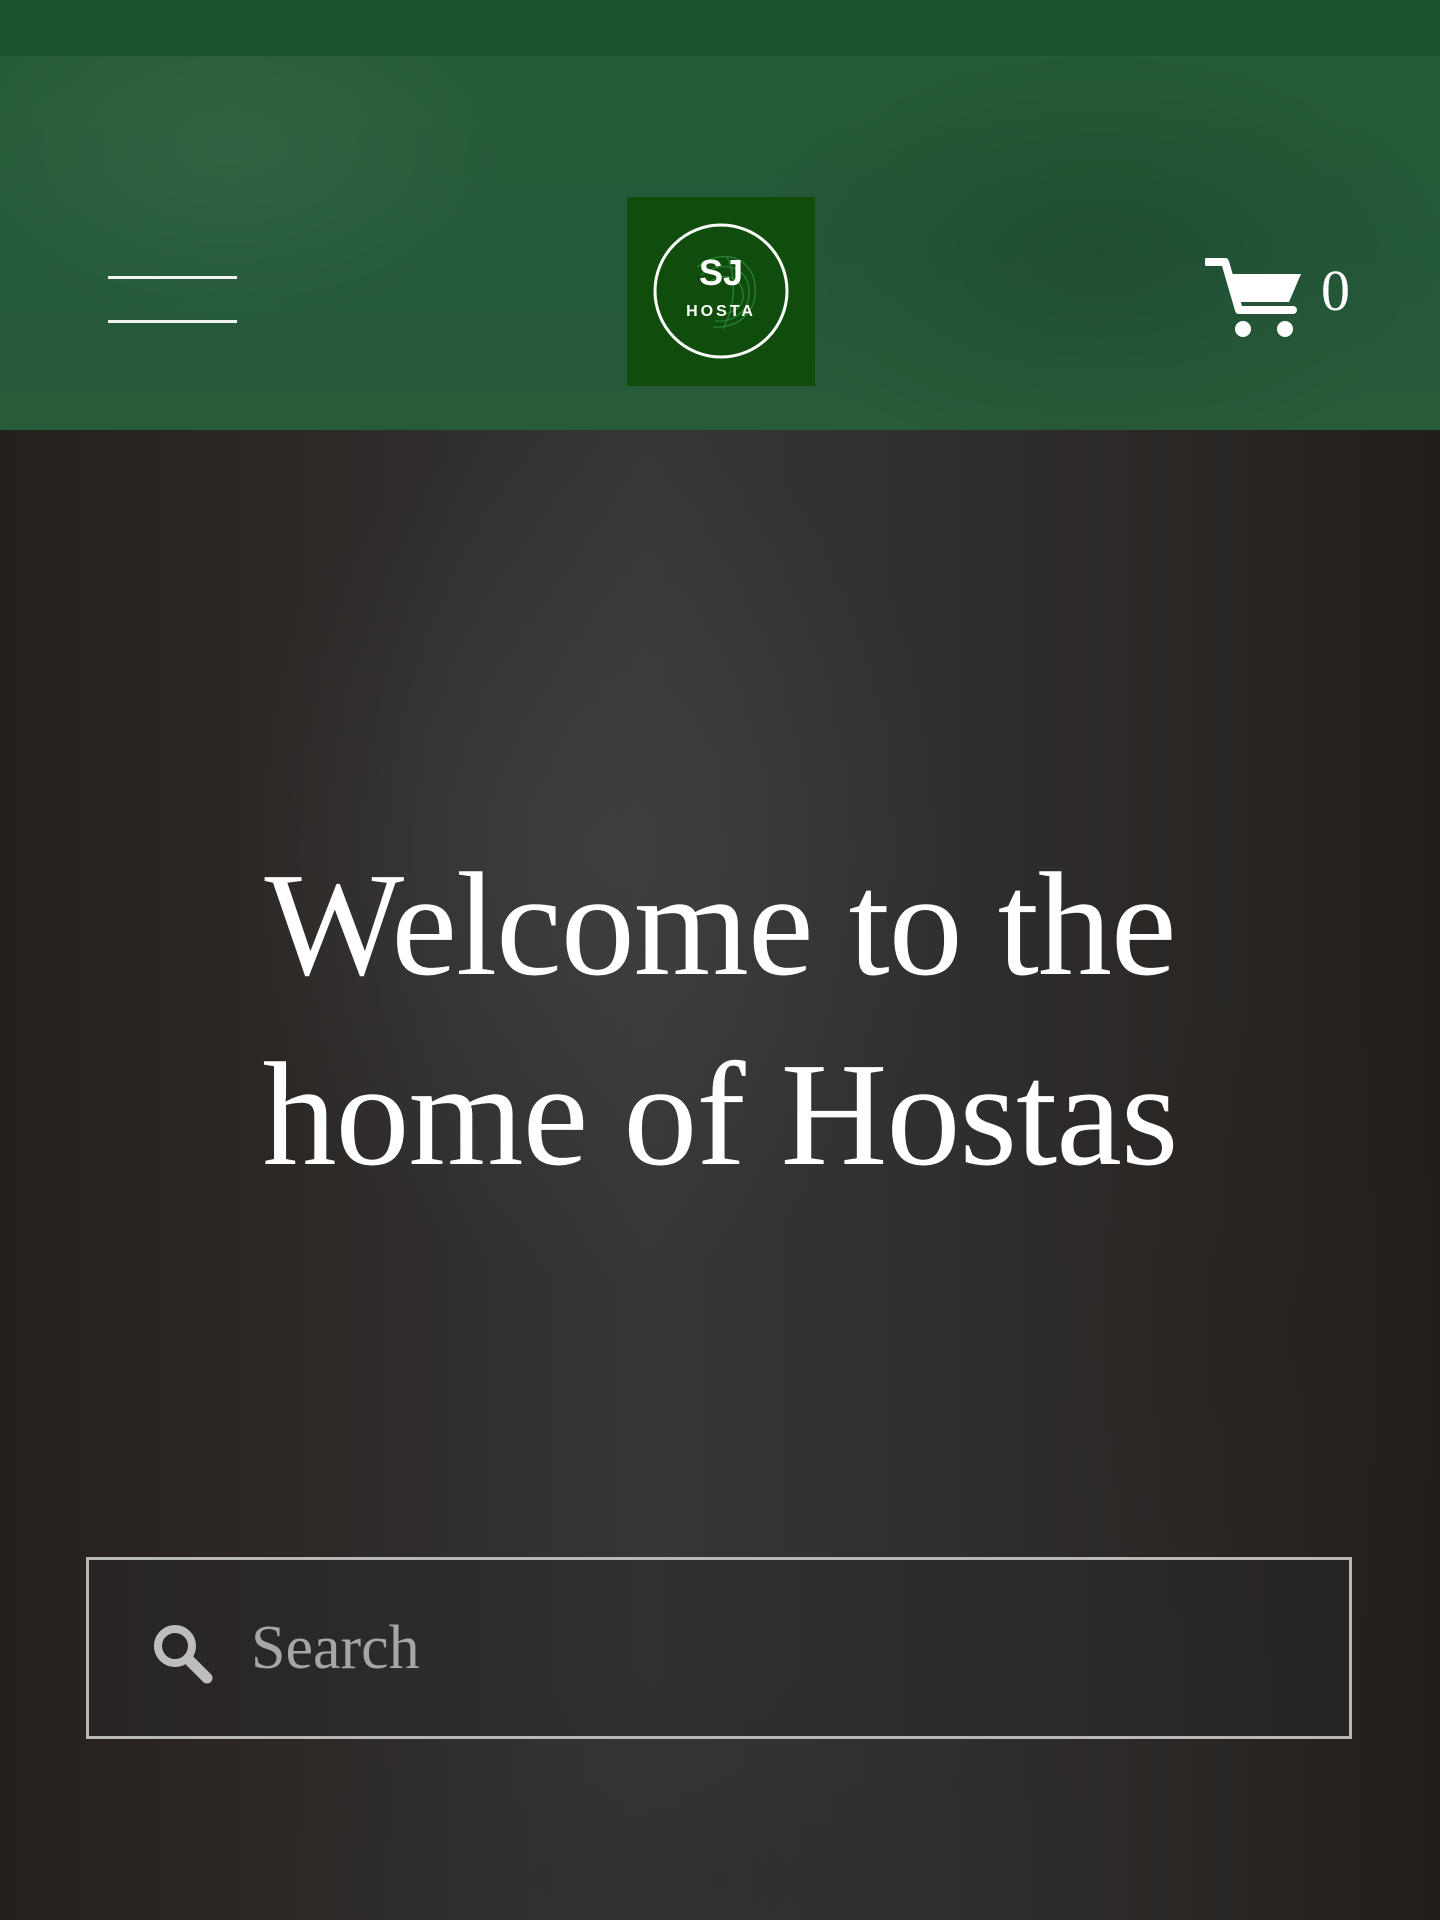  Describe the element at coordinates (1253, 297) in the screenshot. I see `shopping-cart-icon` at that location.